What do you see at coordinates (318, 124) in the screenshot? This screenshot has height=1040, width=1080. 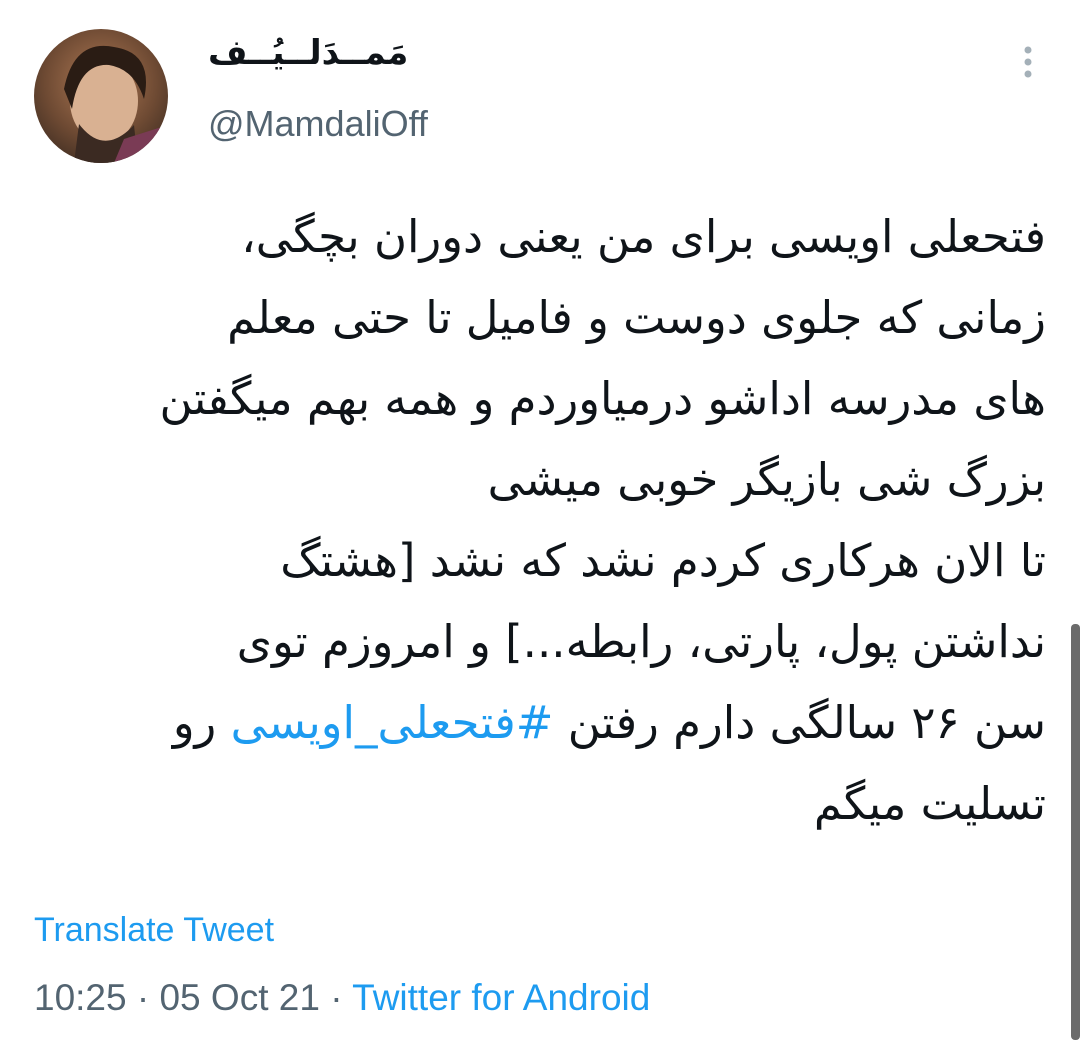 I see `user-handle: @MamdaliOff` at bounding box center [318, 124].